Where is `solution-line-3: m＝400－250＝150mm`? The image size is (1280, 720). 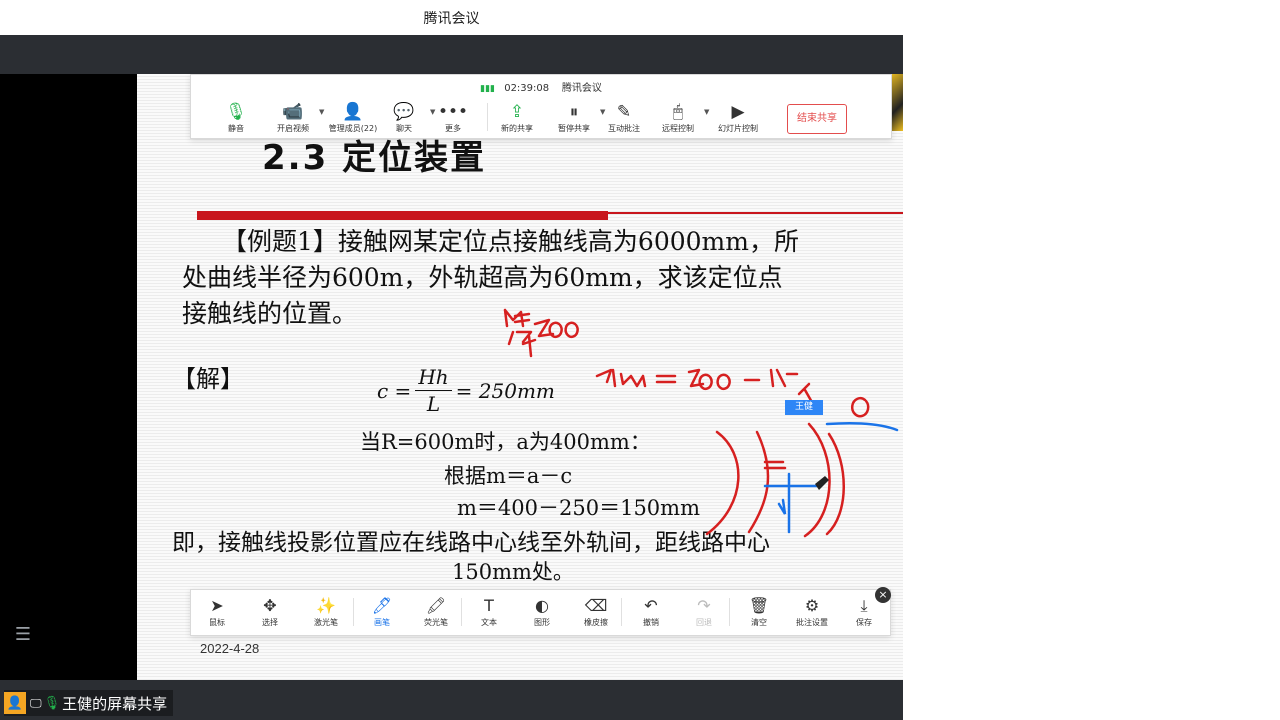
solution-line-3: m＝400－250＝150mm is located at coordinates (578, 508).